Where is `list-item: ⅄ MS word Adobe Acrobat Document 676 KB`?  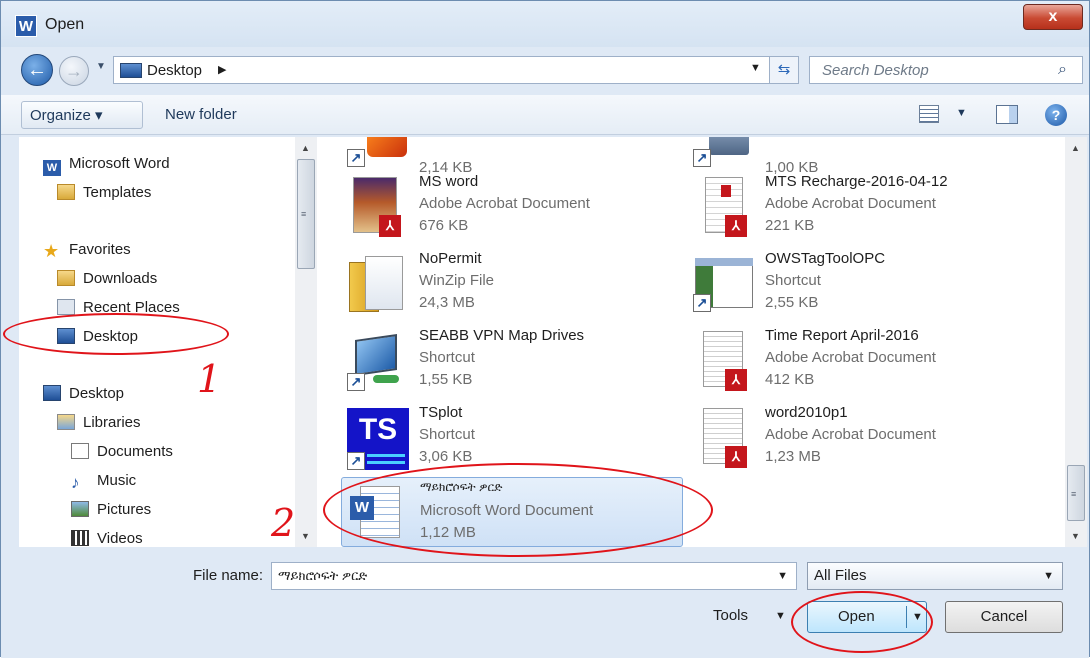
list-item: ⅄ MS word Adobe Acrobat Document 676 KB is located at coordinates (515, 210).